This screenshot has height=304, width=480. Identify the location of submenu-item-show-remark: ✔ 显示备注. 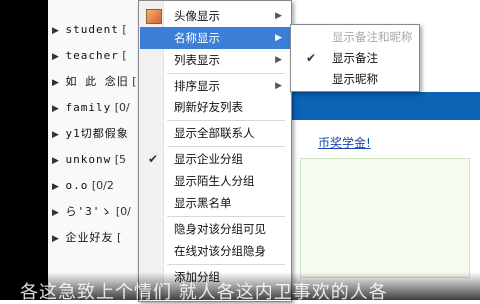
(355, 58).